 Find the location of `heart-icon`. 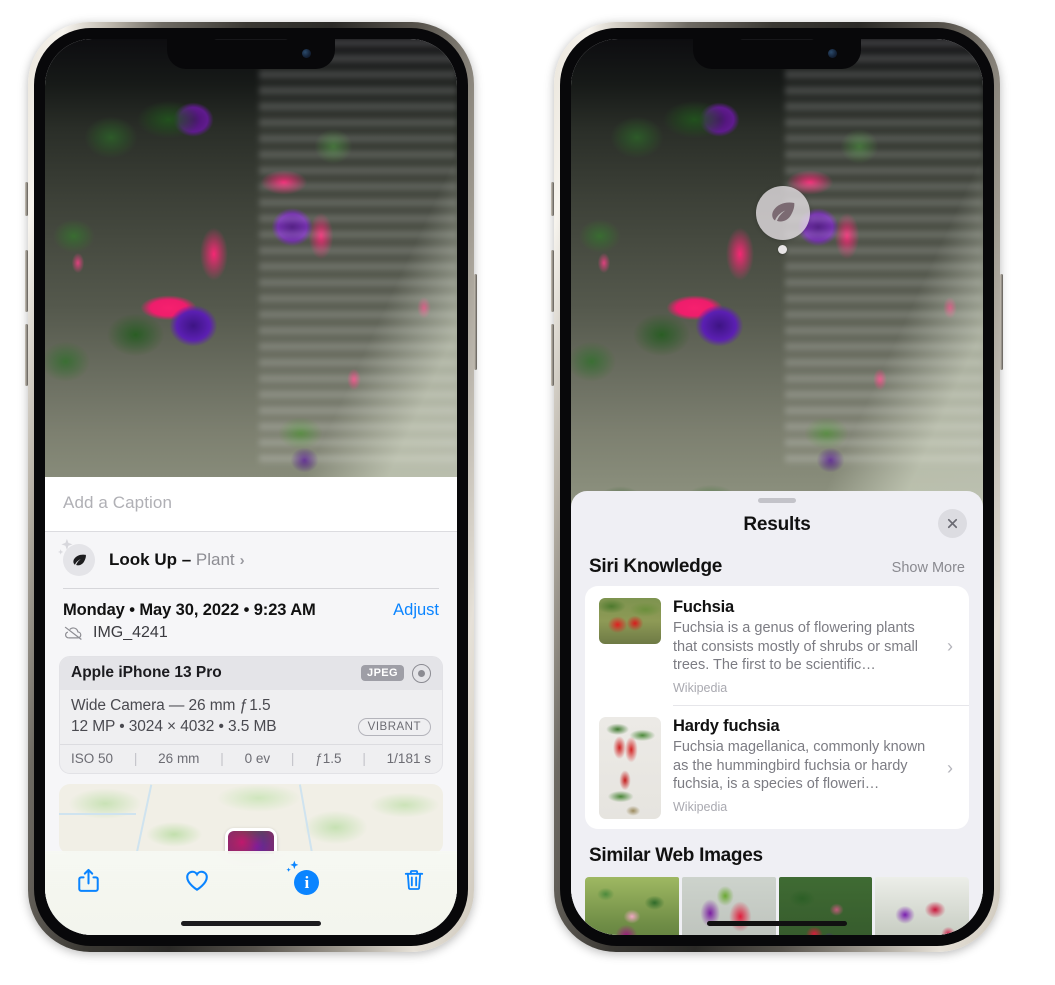

heart-icon is located at coordinates (196, 880).